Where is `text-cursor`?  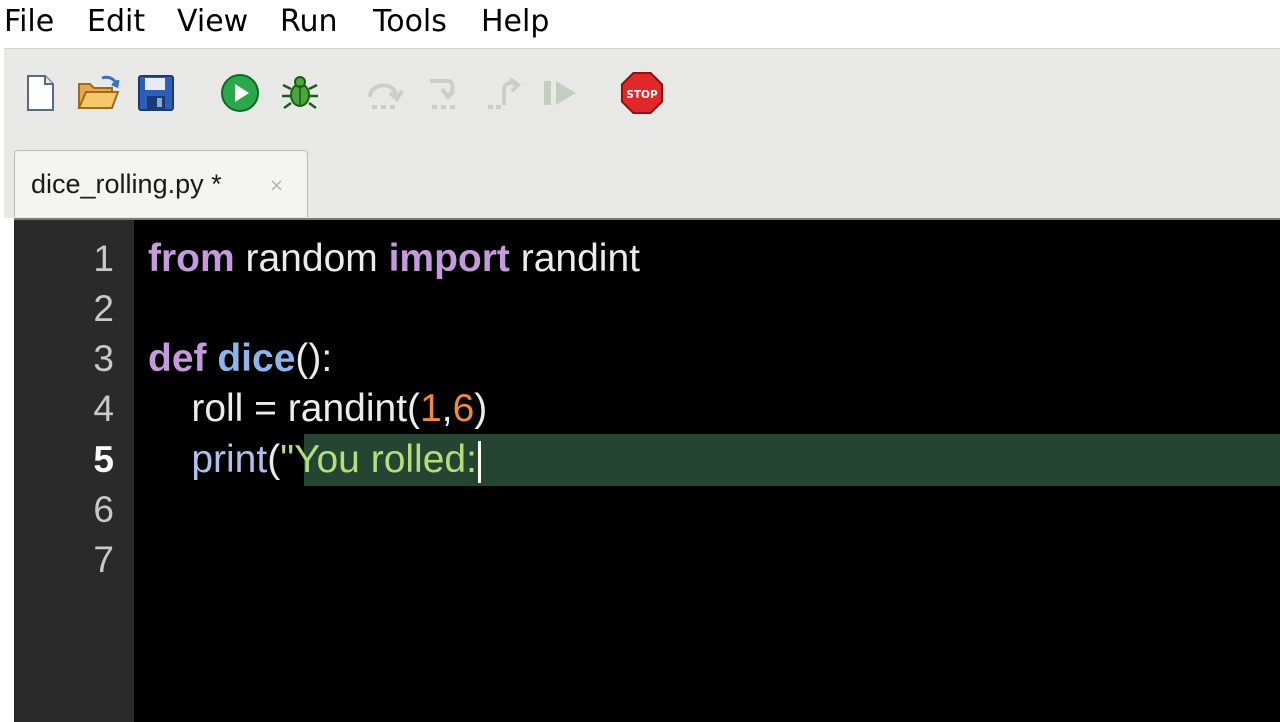 text-cursor is located at coordinates (479, 461).